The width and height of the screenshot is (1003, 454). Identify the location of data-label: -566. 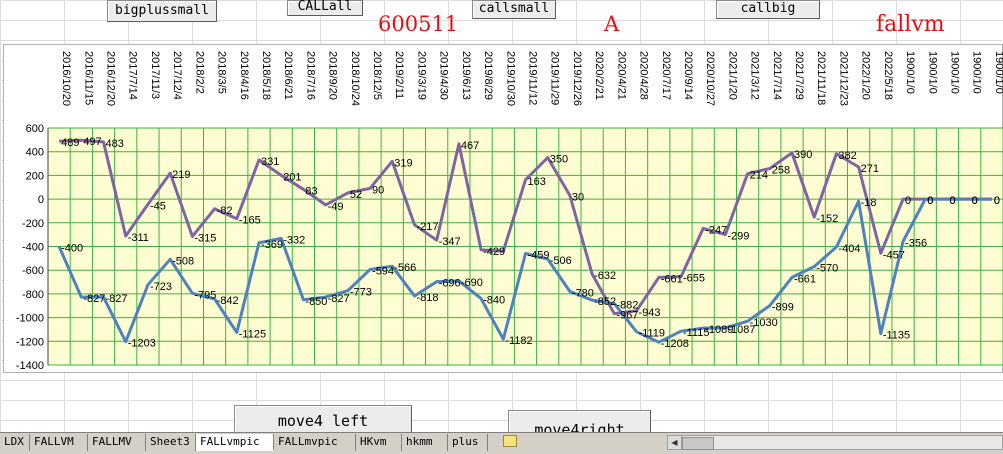
(405, 268).